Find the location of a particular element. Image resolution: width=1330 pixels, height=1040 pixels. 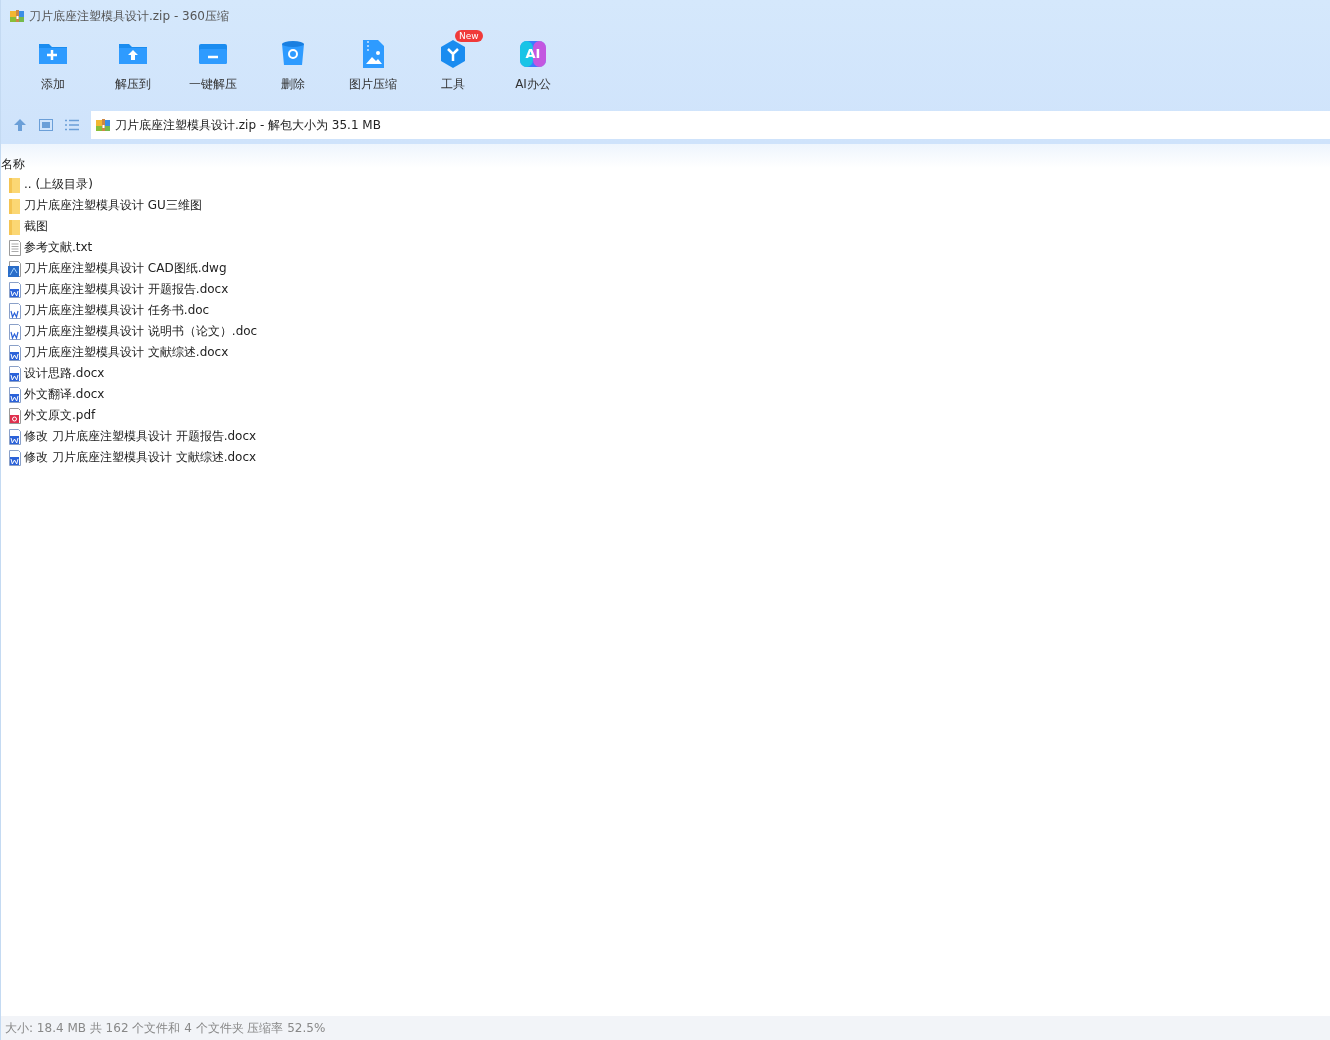

toolbar-button: 图片压缩 is located at coordinates (373, 65).